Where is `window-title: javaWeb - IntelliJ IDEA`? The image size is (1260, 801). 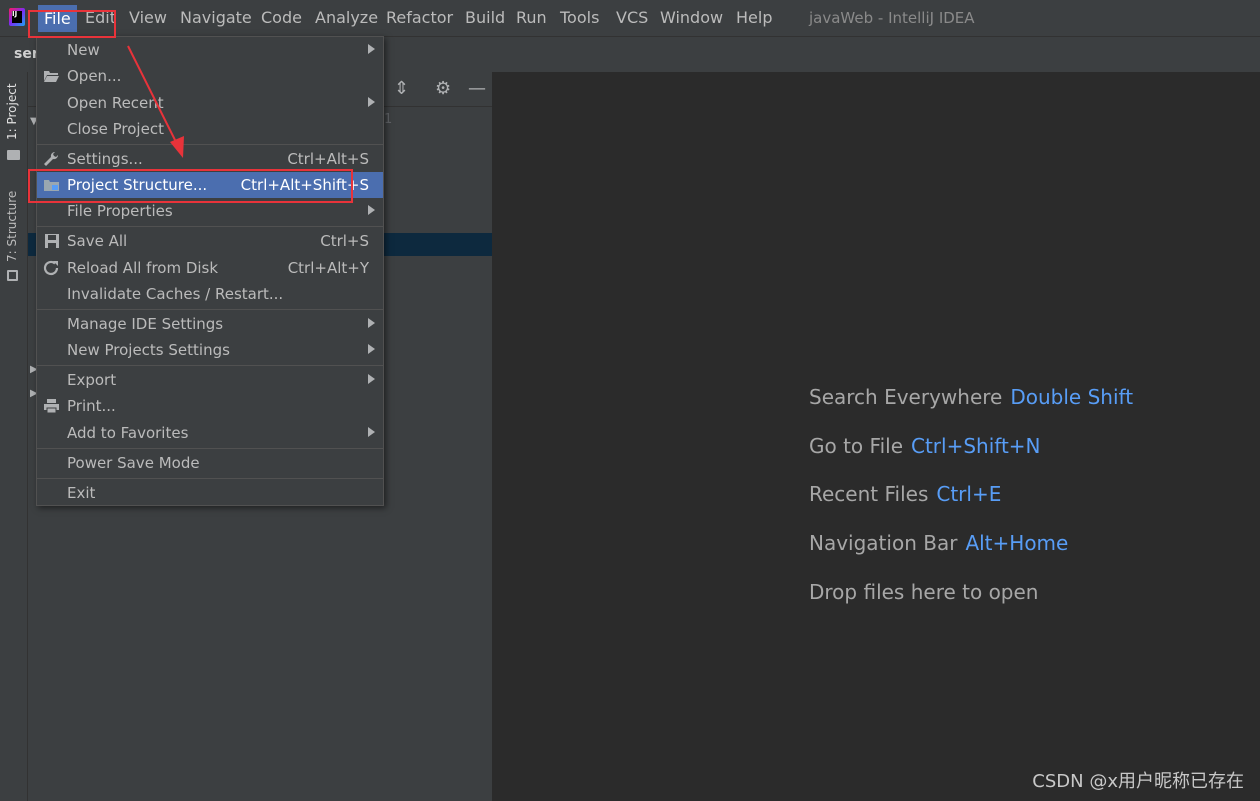
window-title: javaWeb - IntelliJ IDEA is located at coordinates (892, 18).